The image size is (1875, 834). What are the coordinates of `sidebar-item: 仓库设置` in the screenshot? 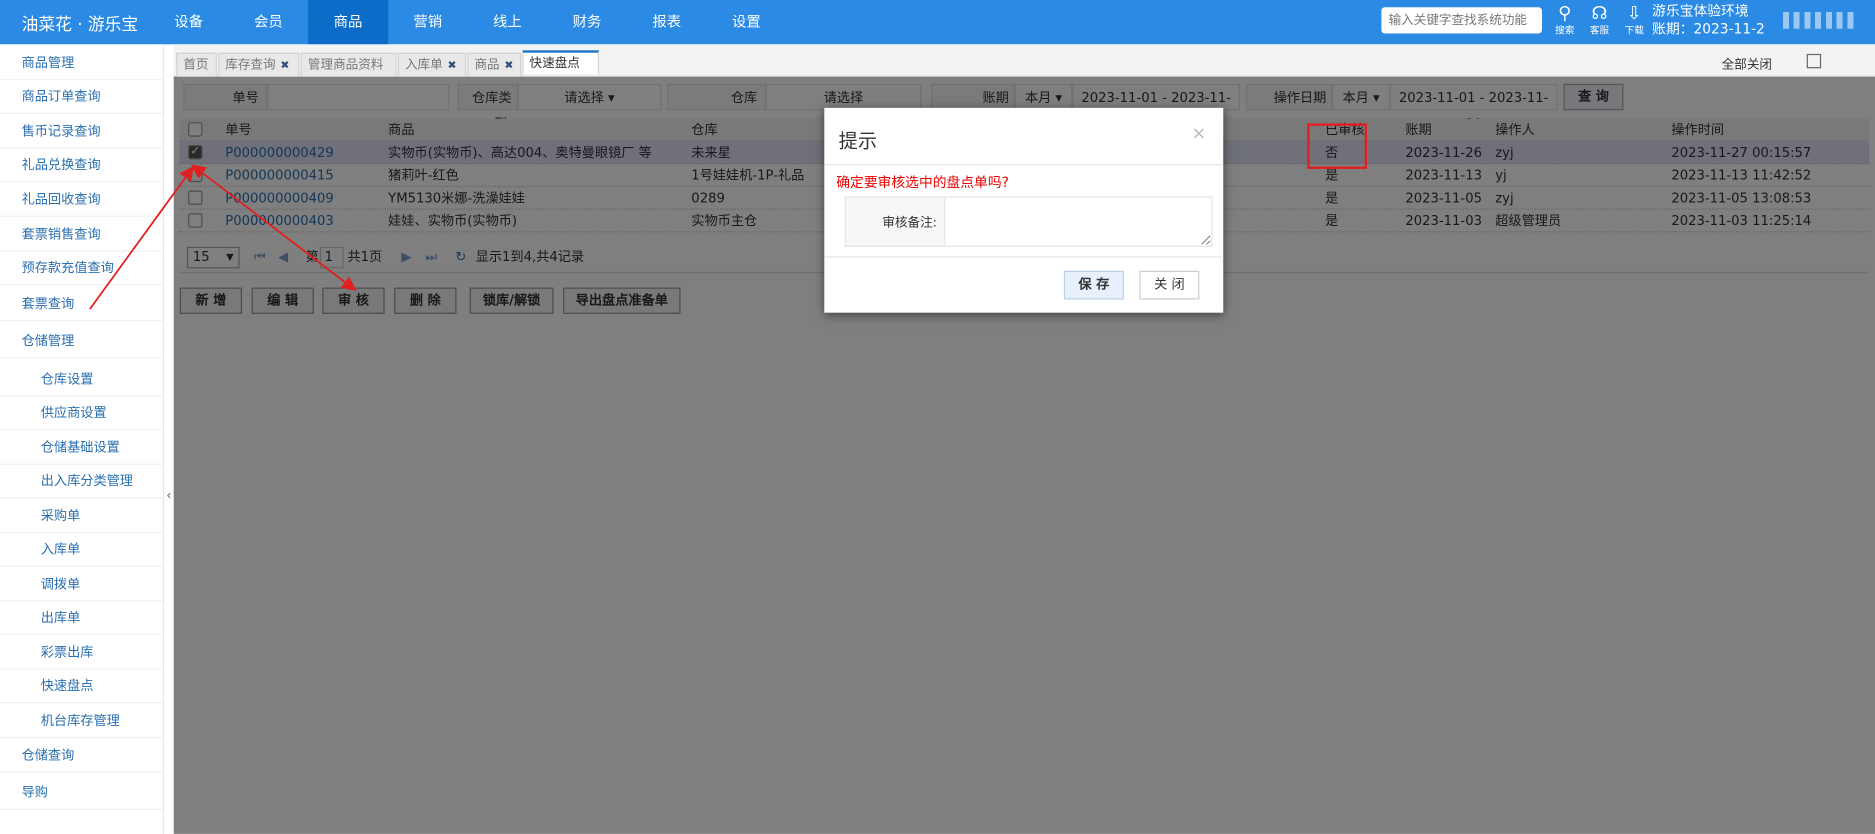 It's located at (82, 380).